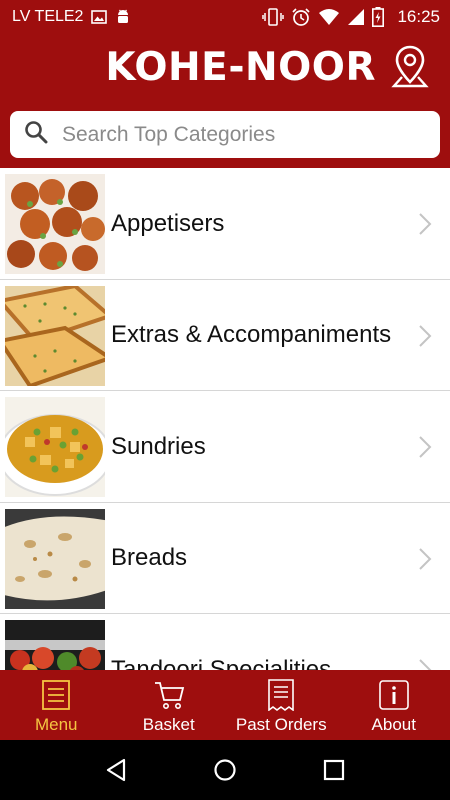  I want to click on search-input, so click(251, 134).